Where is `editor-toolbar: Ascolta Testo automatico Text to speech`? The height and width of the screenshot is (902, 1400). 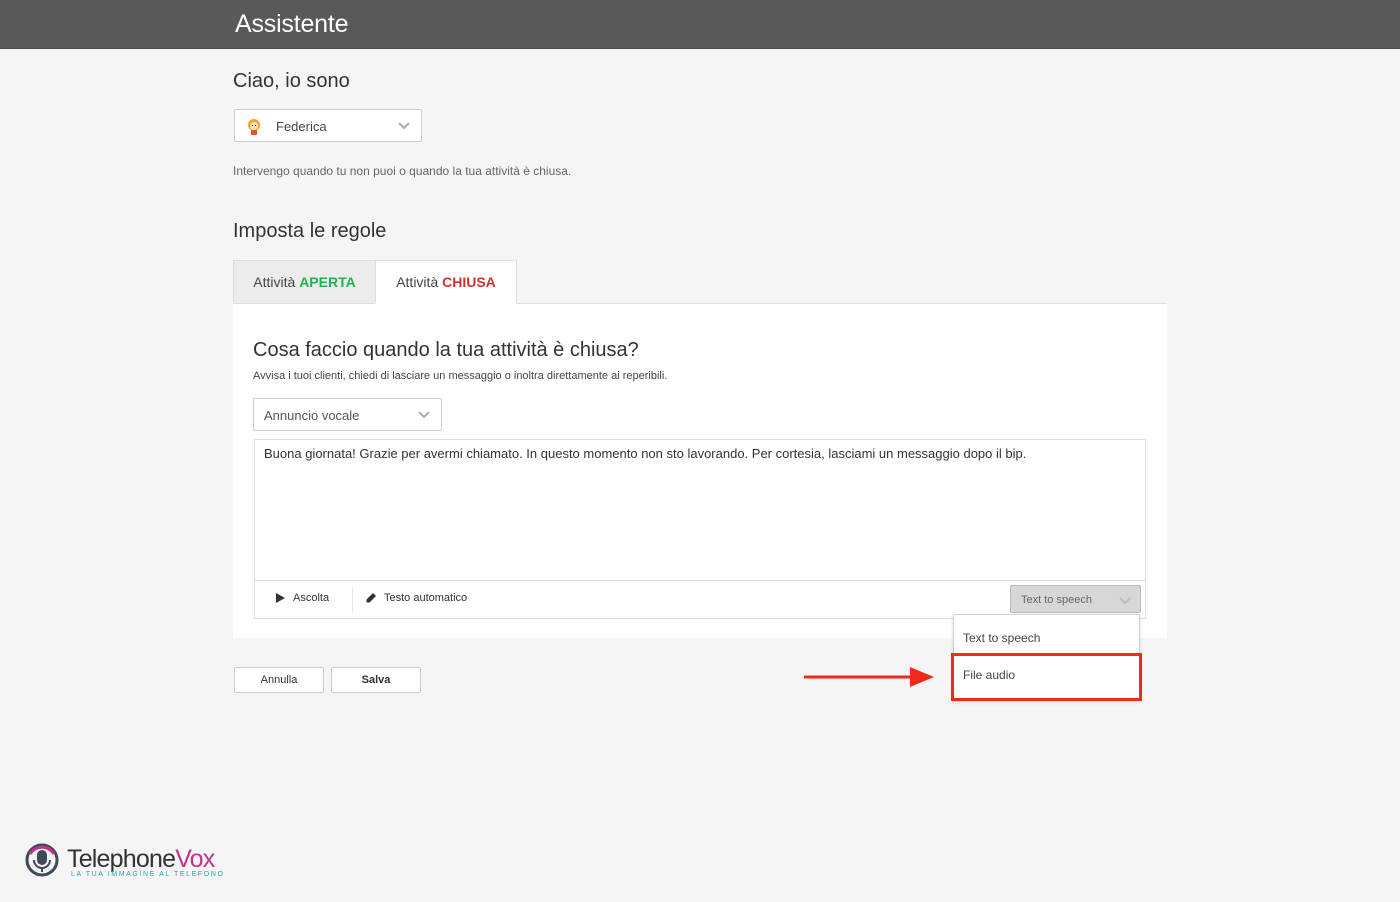
editor-toolbar: Ascolta Testo automatico Text to speech is located at coordinates (700, 599).